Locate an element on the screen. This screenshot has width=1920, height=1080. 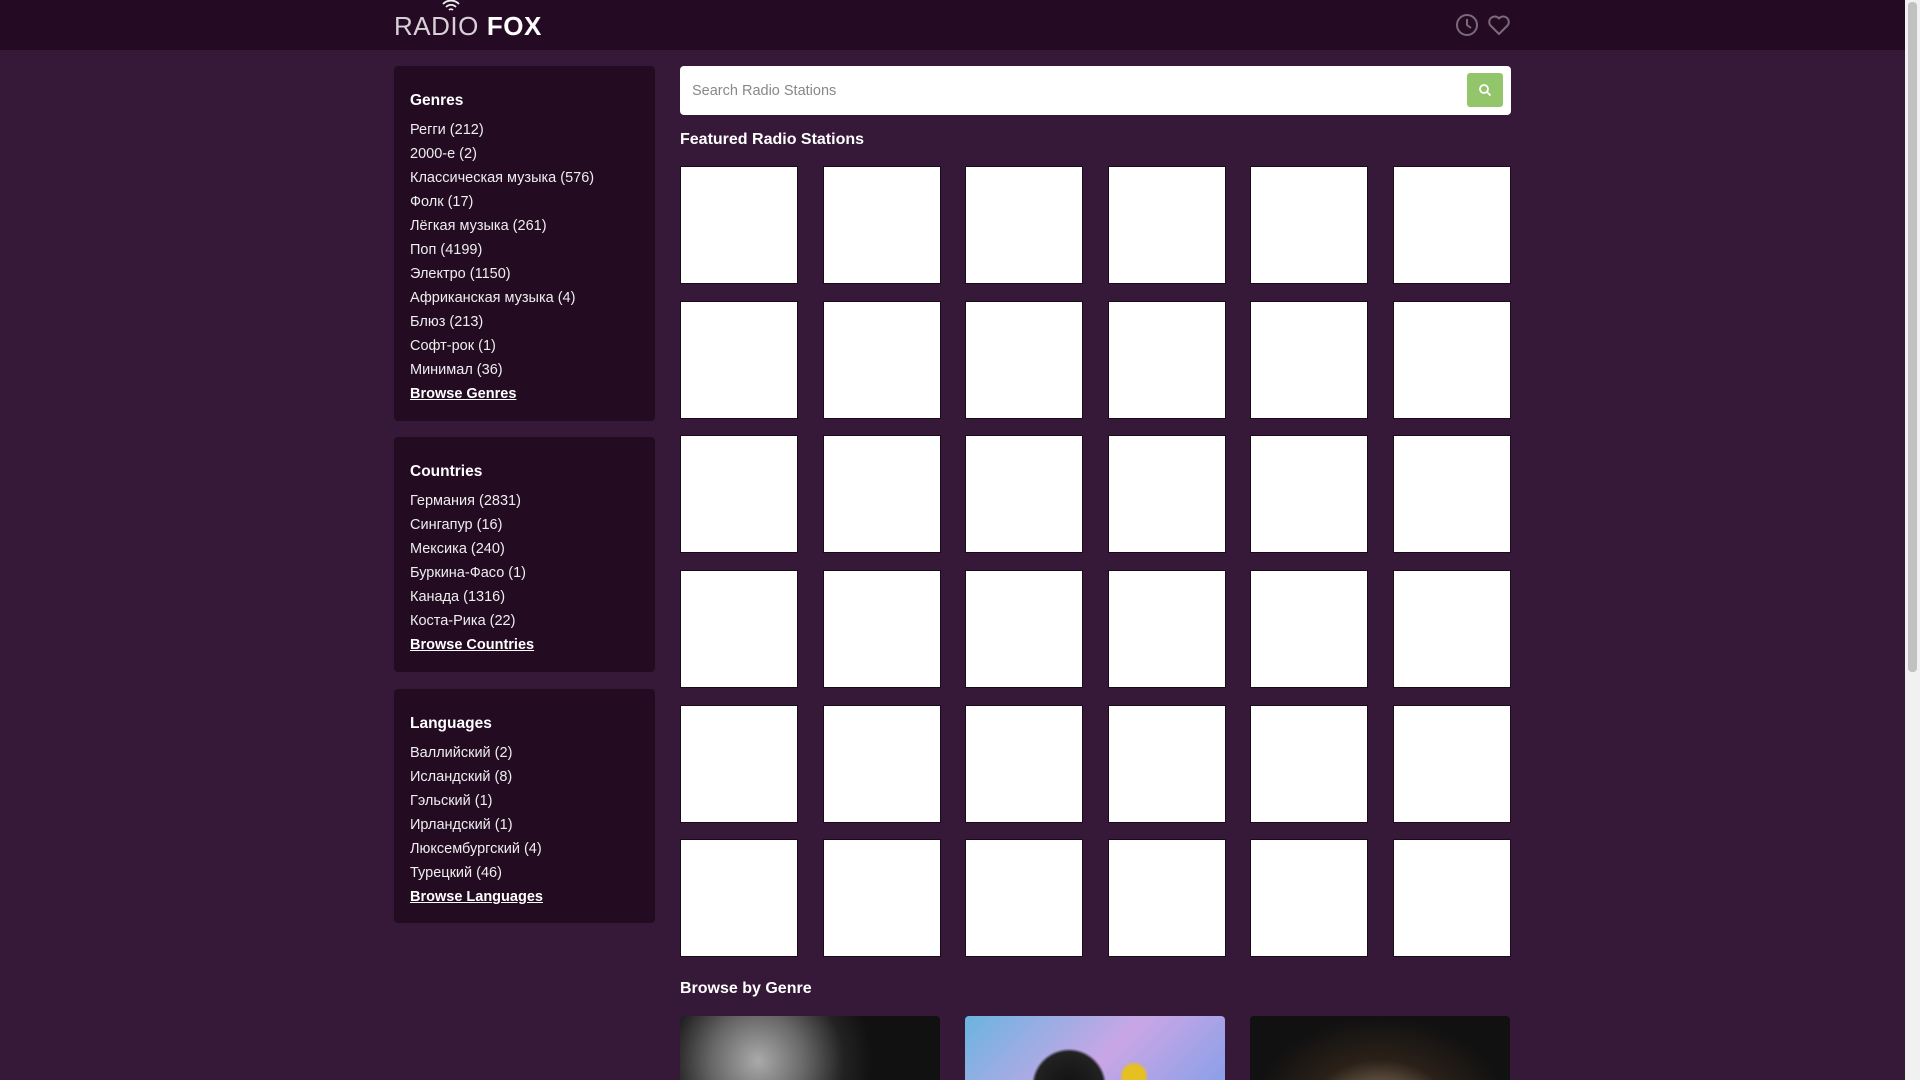
genres-item: Африканская музыка (4) is located at coordinates (524, 298).